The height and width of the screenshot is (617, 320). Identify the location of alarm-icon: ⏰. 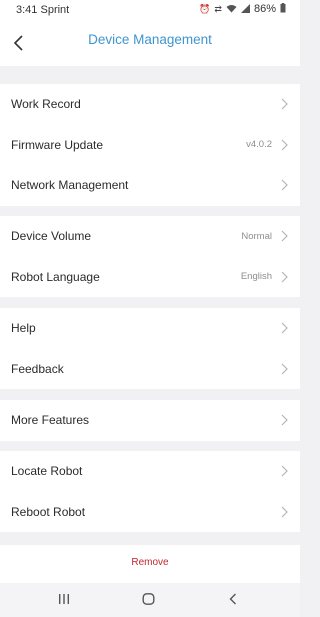
(205, 8).